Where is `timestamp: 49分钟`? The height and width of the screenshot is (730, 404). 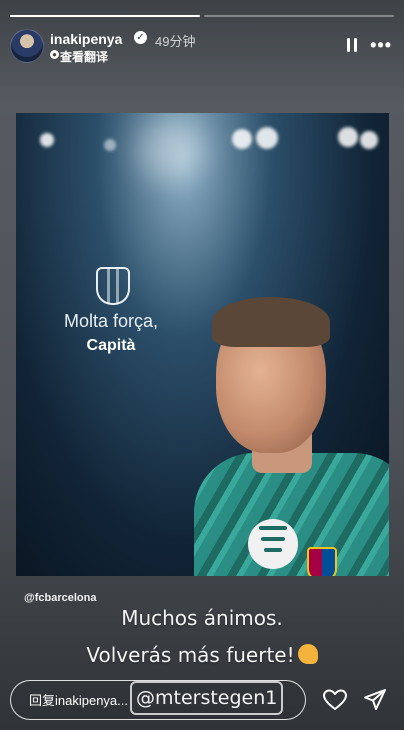 timestamp: 49分钟 is located at coordinates (175, 41).